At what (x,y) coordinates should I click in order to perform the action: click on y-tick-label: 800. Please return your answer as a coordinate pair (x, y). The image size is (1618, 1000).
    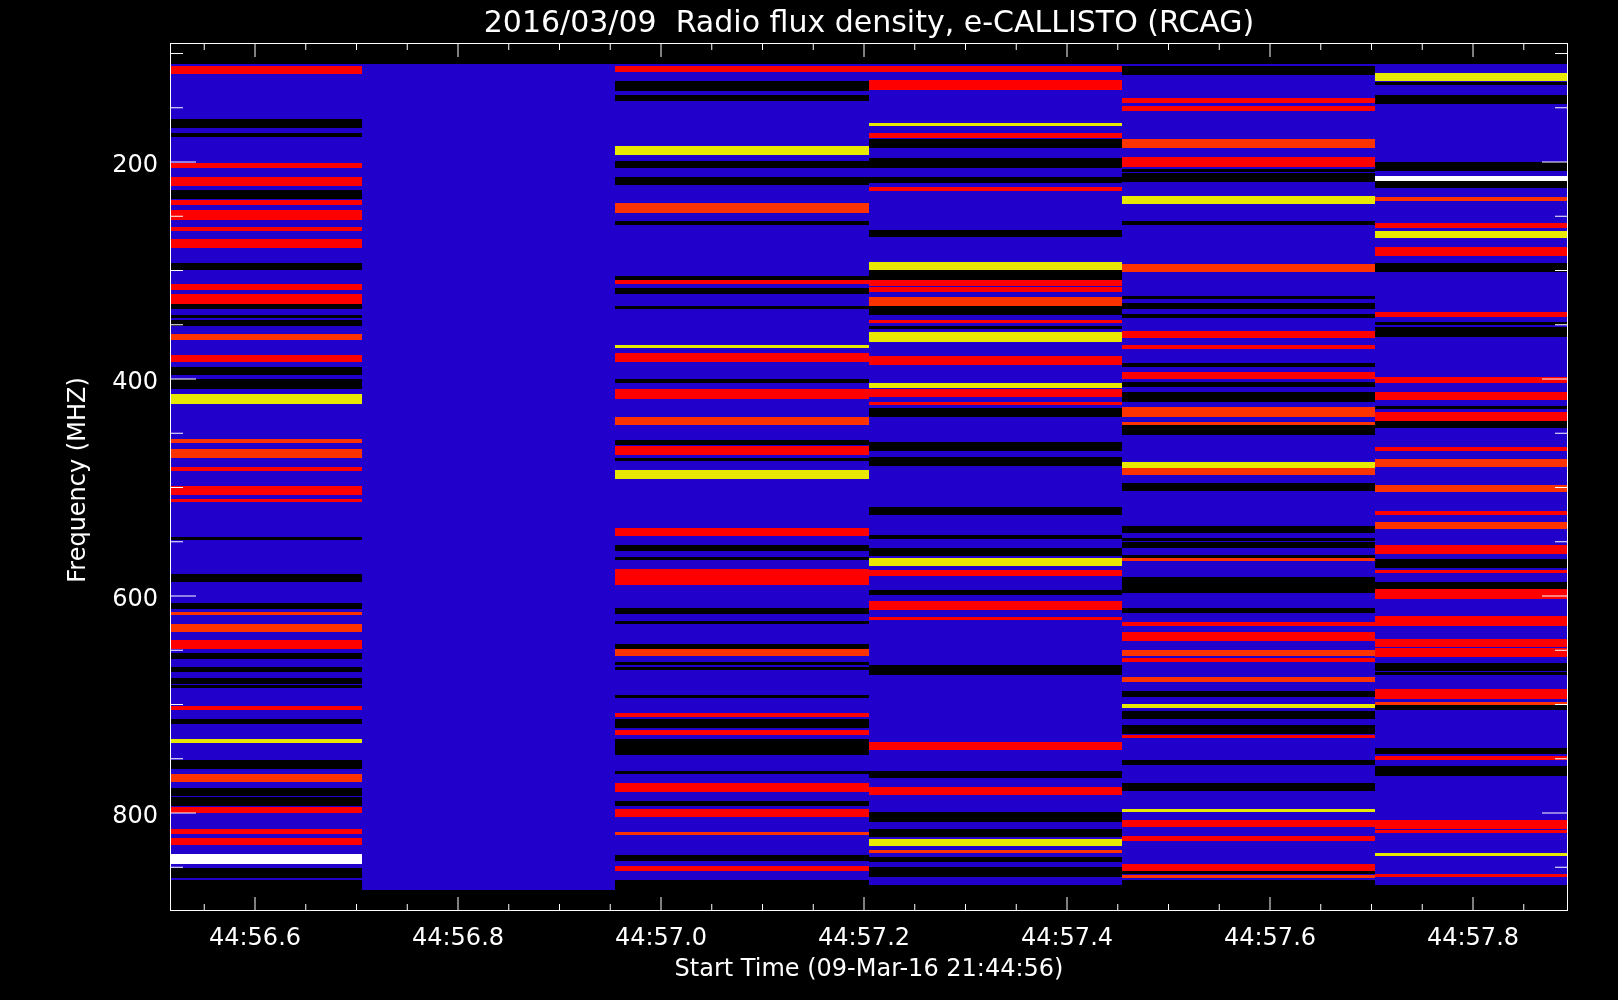
    Looking at the image, I should click on (135, 815).